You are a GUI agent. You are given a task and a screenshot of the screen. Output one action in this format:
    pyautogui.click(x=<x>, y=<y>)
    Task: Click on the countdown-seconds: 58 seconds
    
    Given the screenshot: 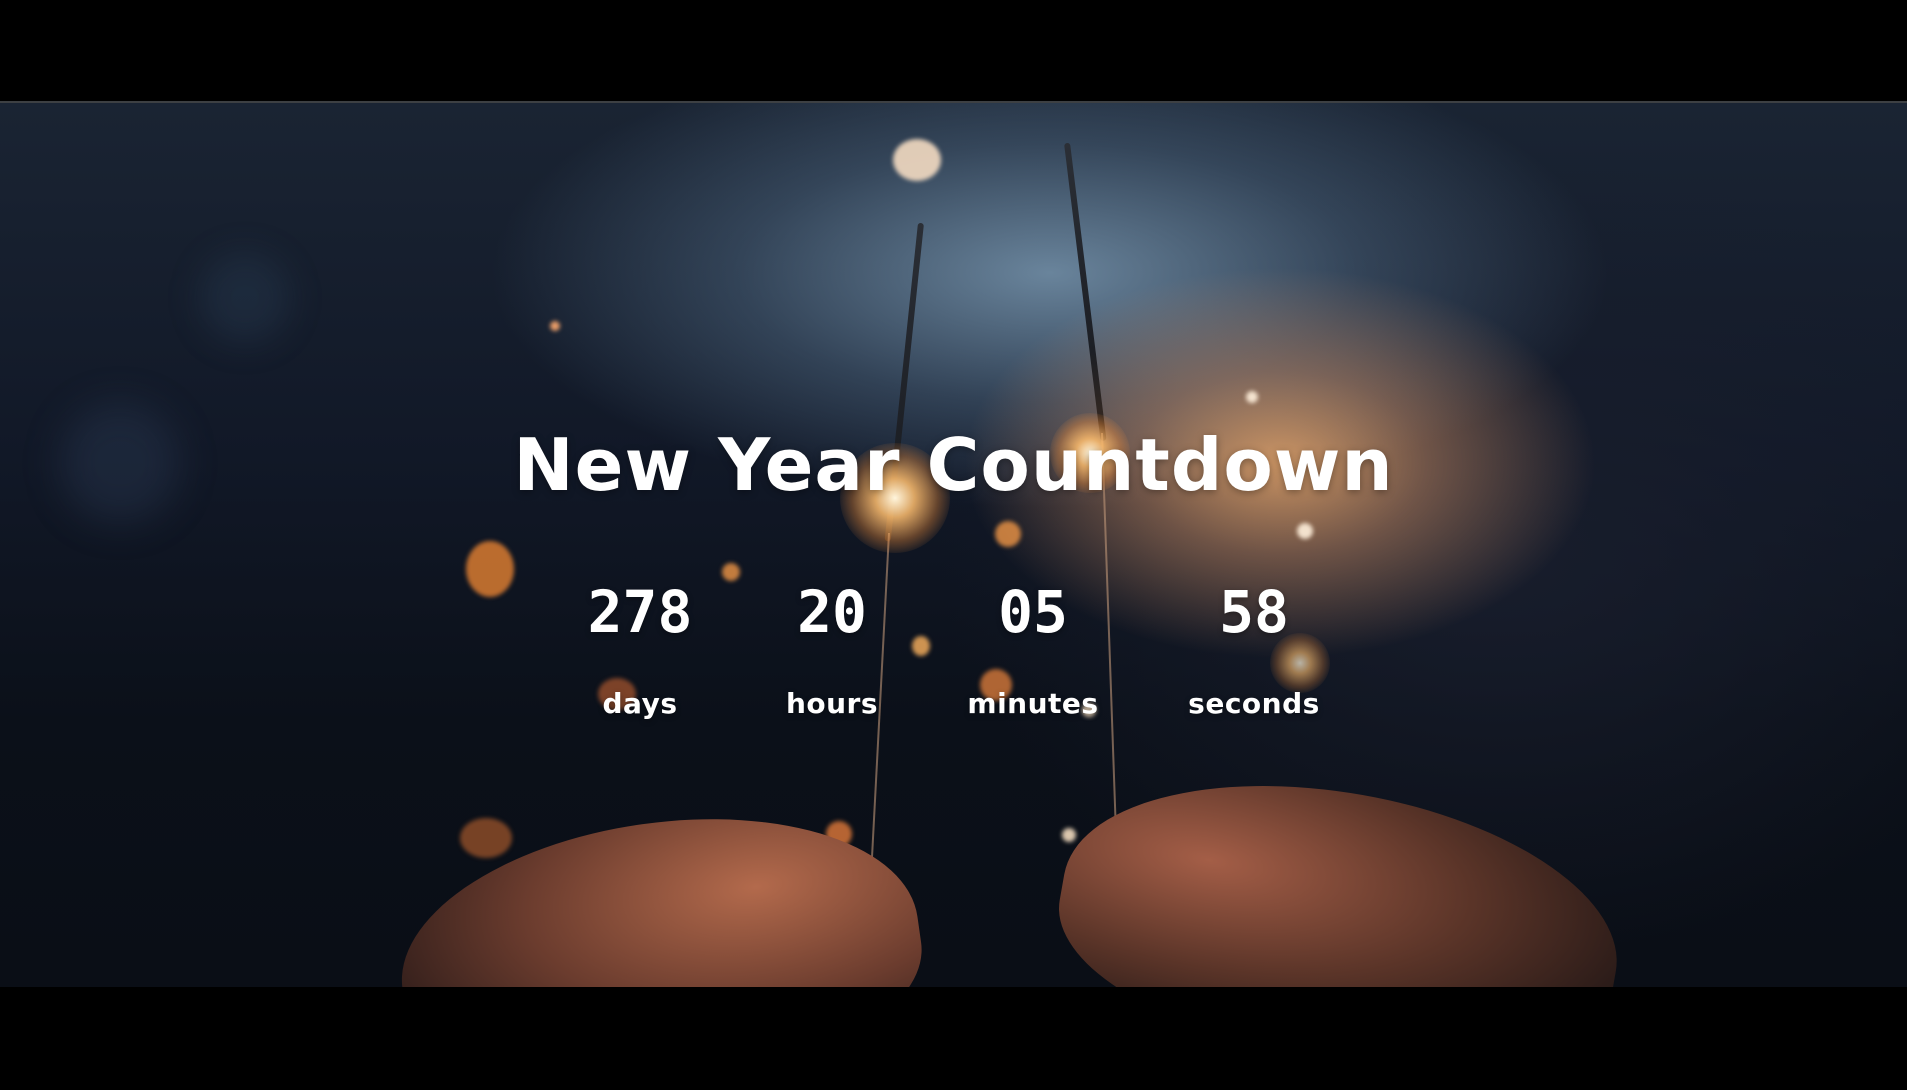 What is the action you would take?
    pyautogui.click(x=1254, y=651)
    